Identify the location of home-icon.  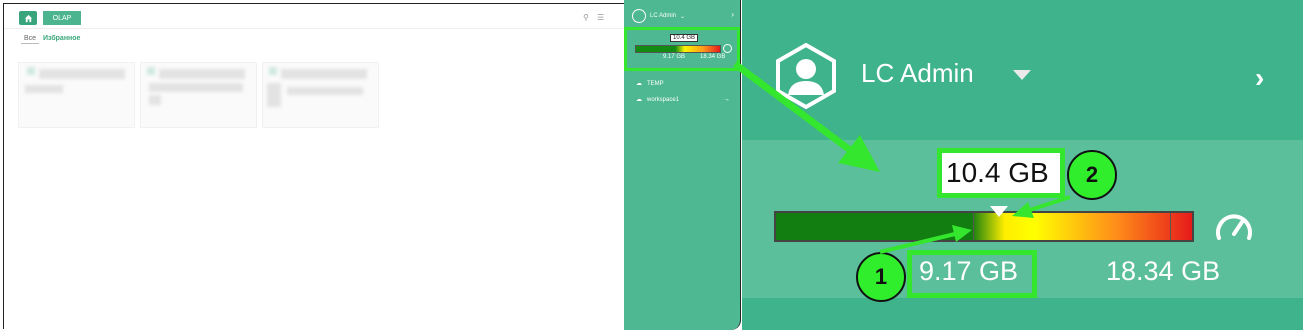
(28, 18).